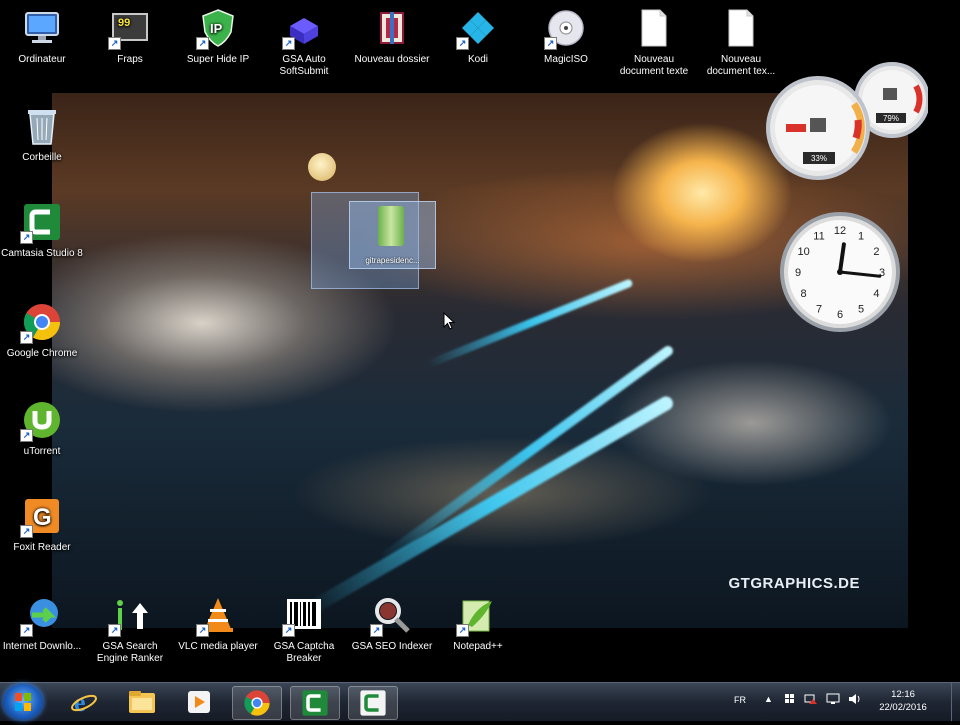  Describe the element at coordinates (42, 28) in the screenshot. I see `computer-icon` at that location.